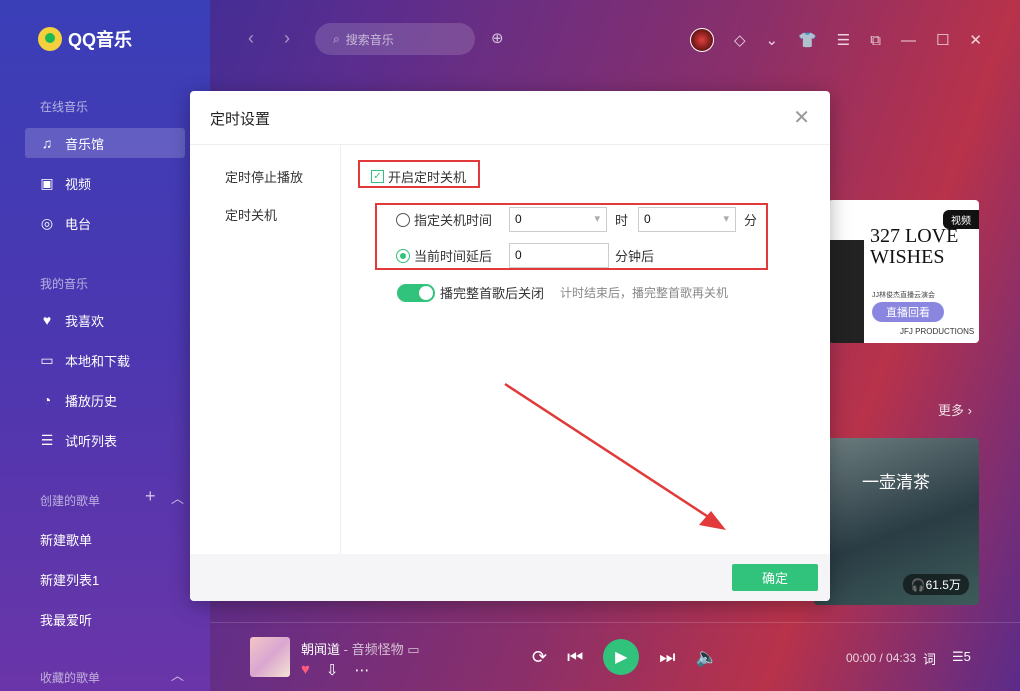 This screenshot has height=691, width=1020. I want to click on video-icon: ▣, so click(47, 183).